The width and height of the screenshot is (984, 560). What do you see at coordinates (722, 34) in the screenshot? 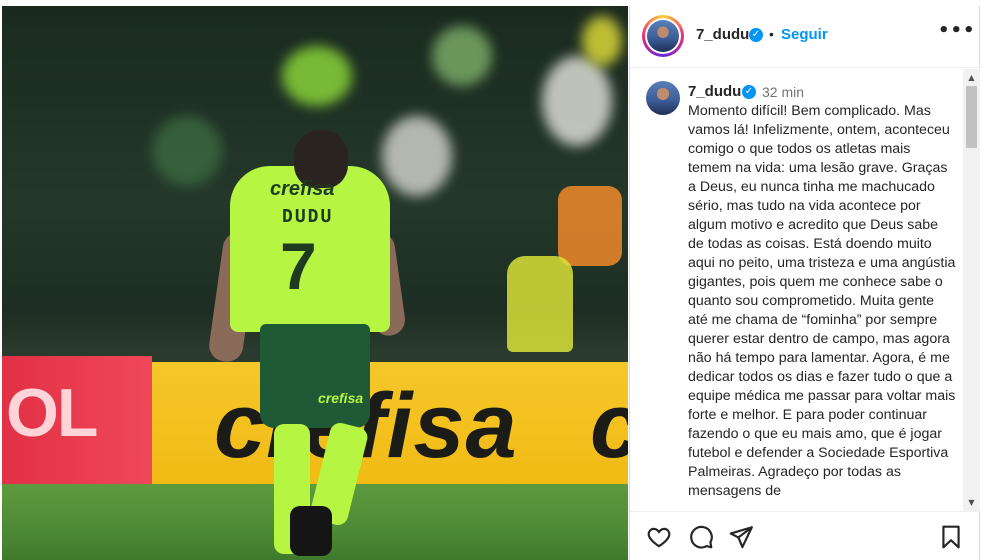
I see `header-username: 7_dudu` at bounding box center [722, 34].